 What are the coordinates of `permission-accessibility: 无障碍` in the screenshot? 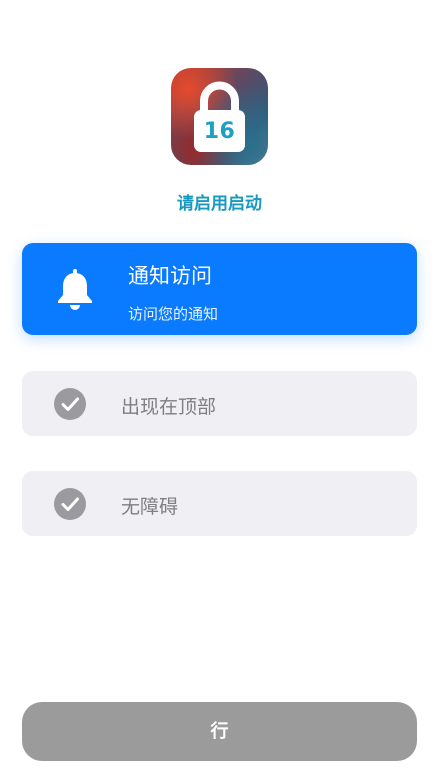 It's located at (219, 503).